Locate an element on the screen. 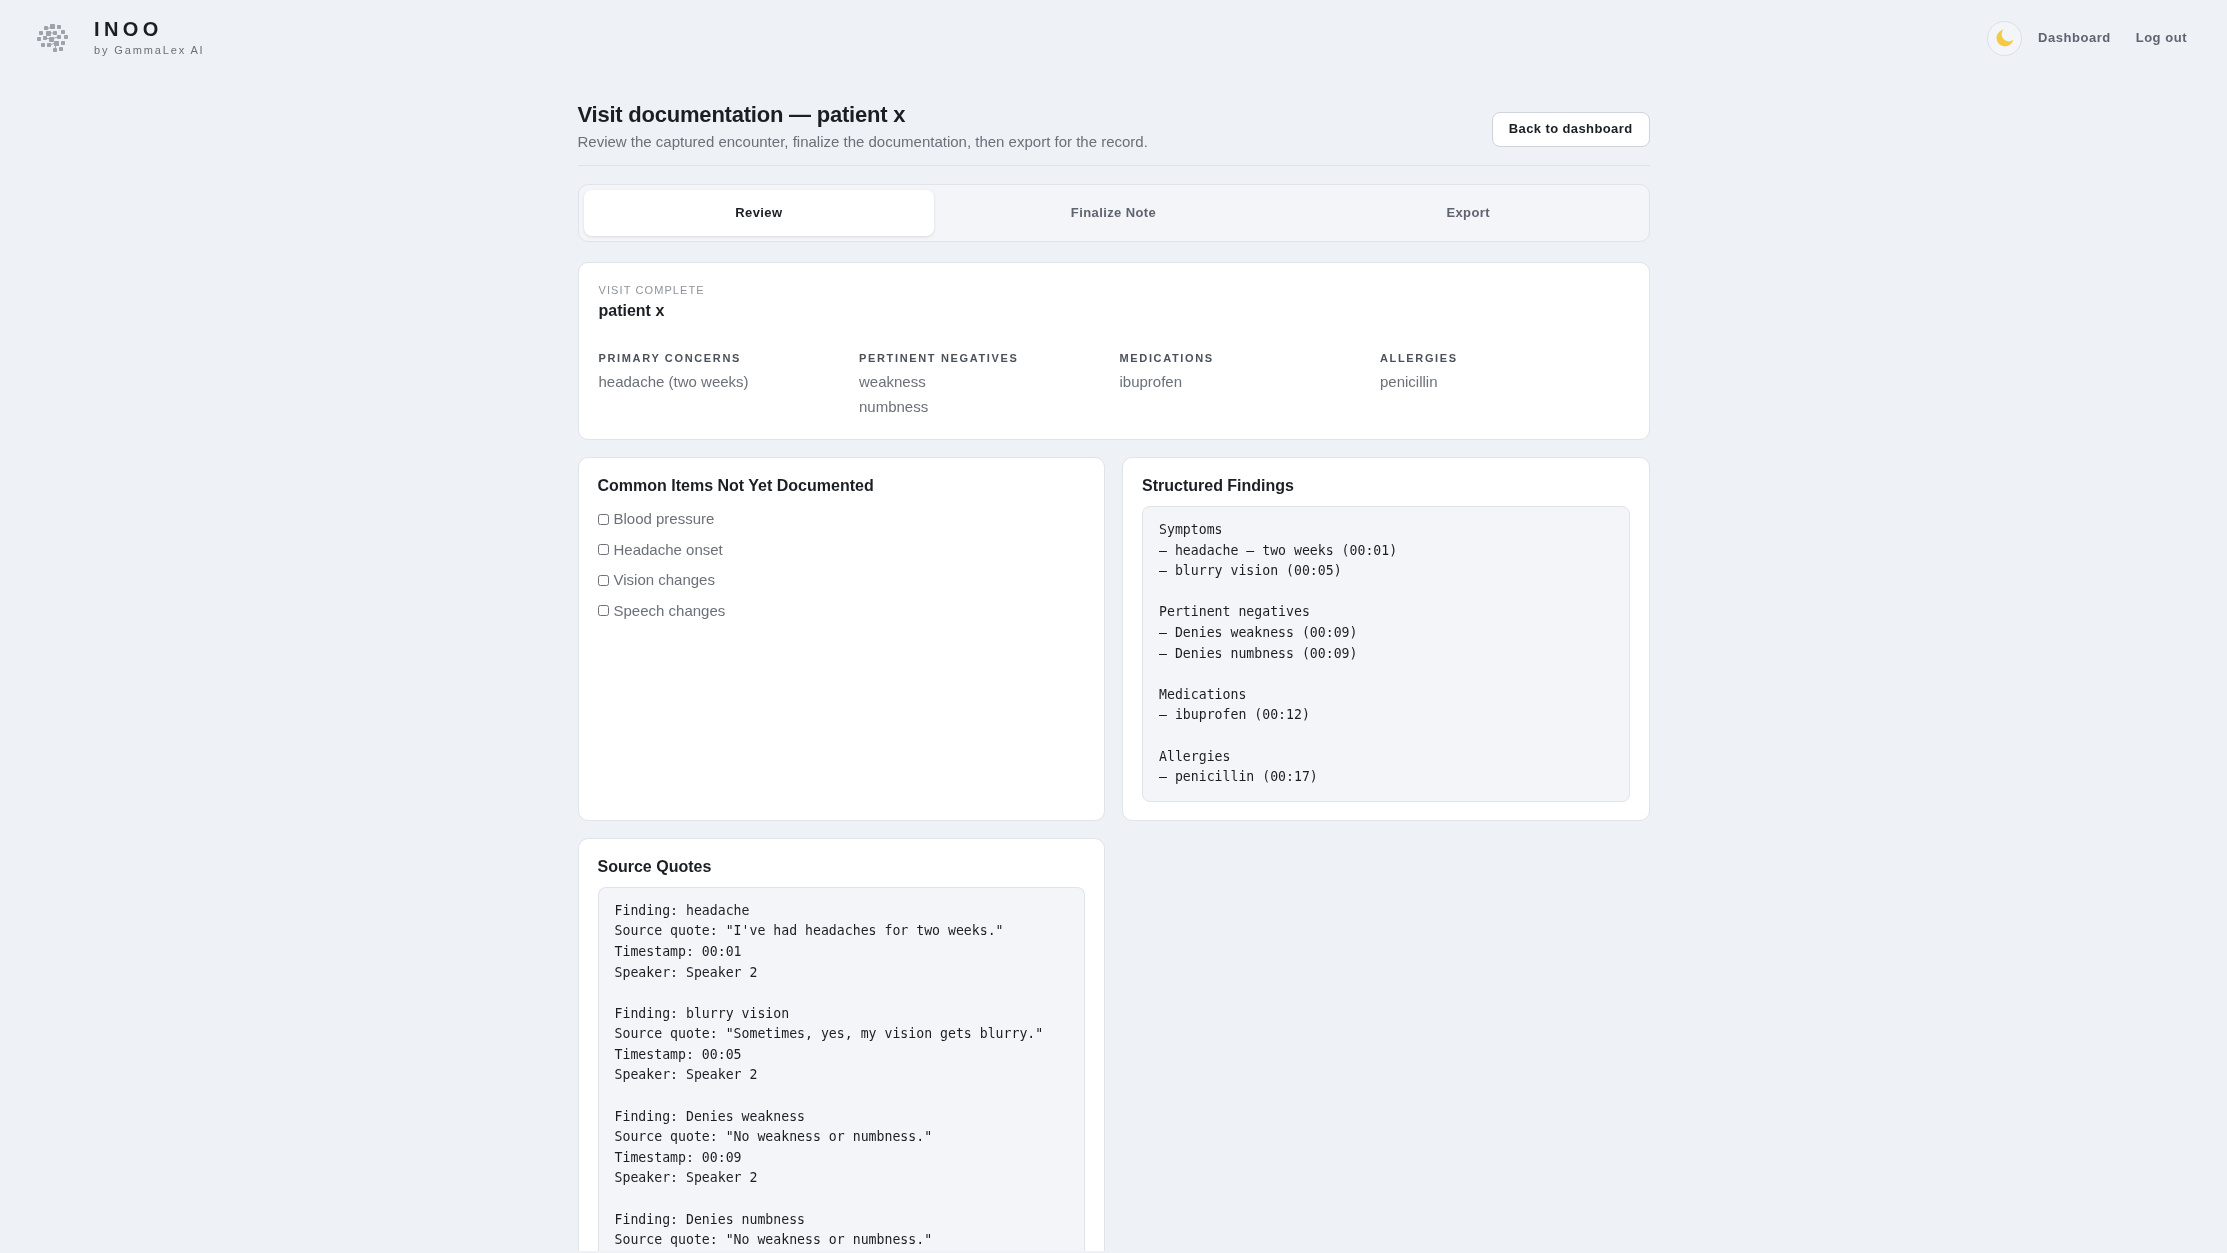 Image resolution: width=2227 pixels, height=1253 pixels. page-title: Visit documentation — patient x is located at coordinates (742, 115).